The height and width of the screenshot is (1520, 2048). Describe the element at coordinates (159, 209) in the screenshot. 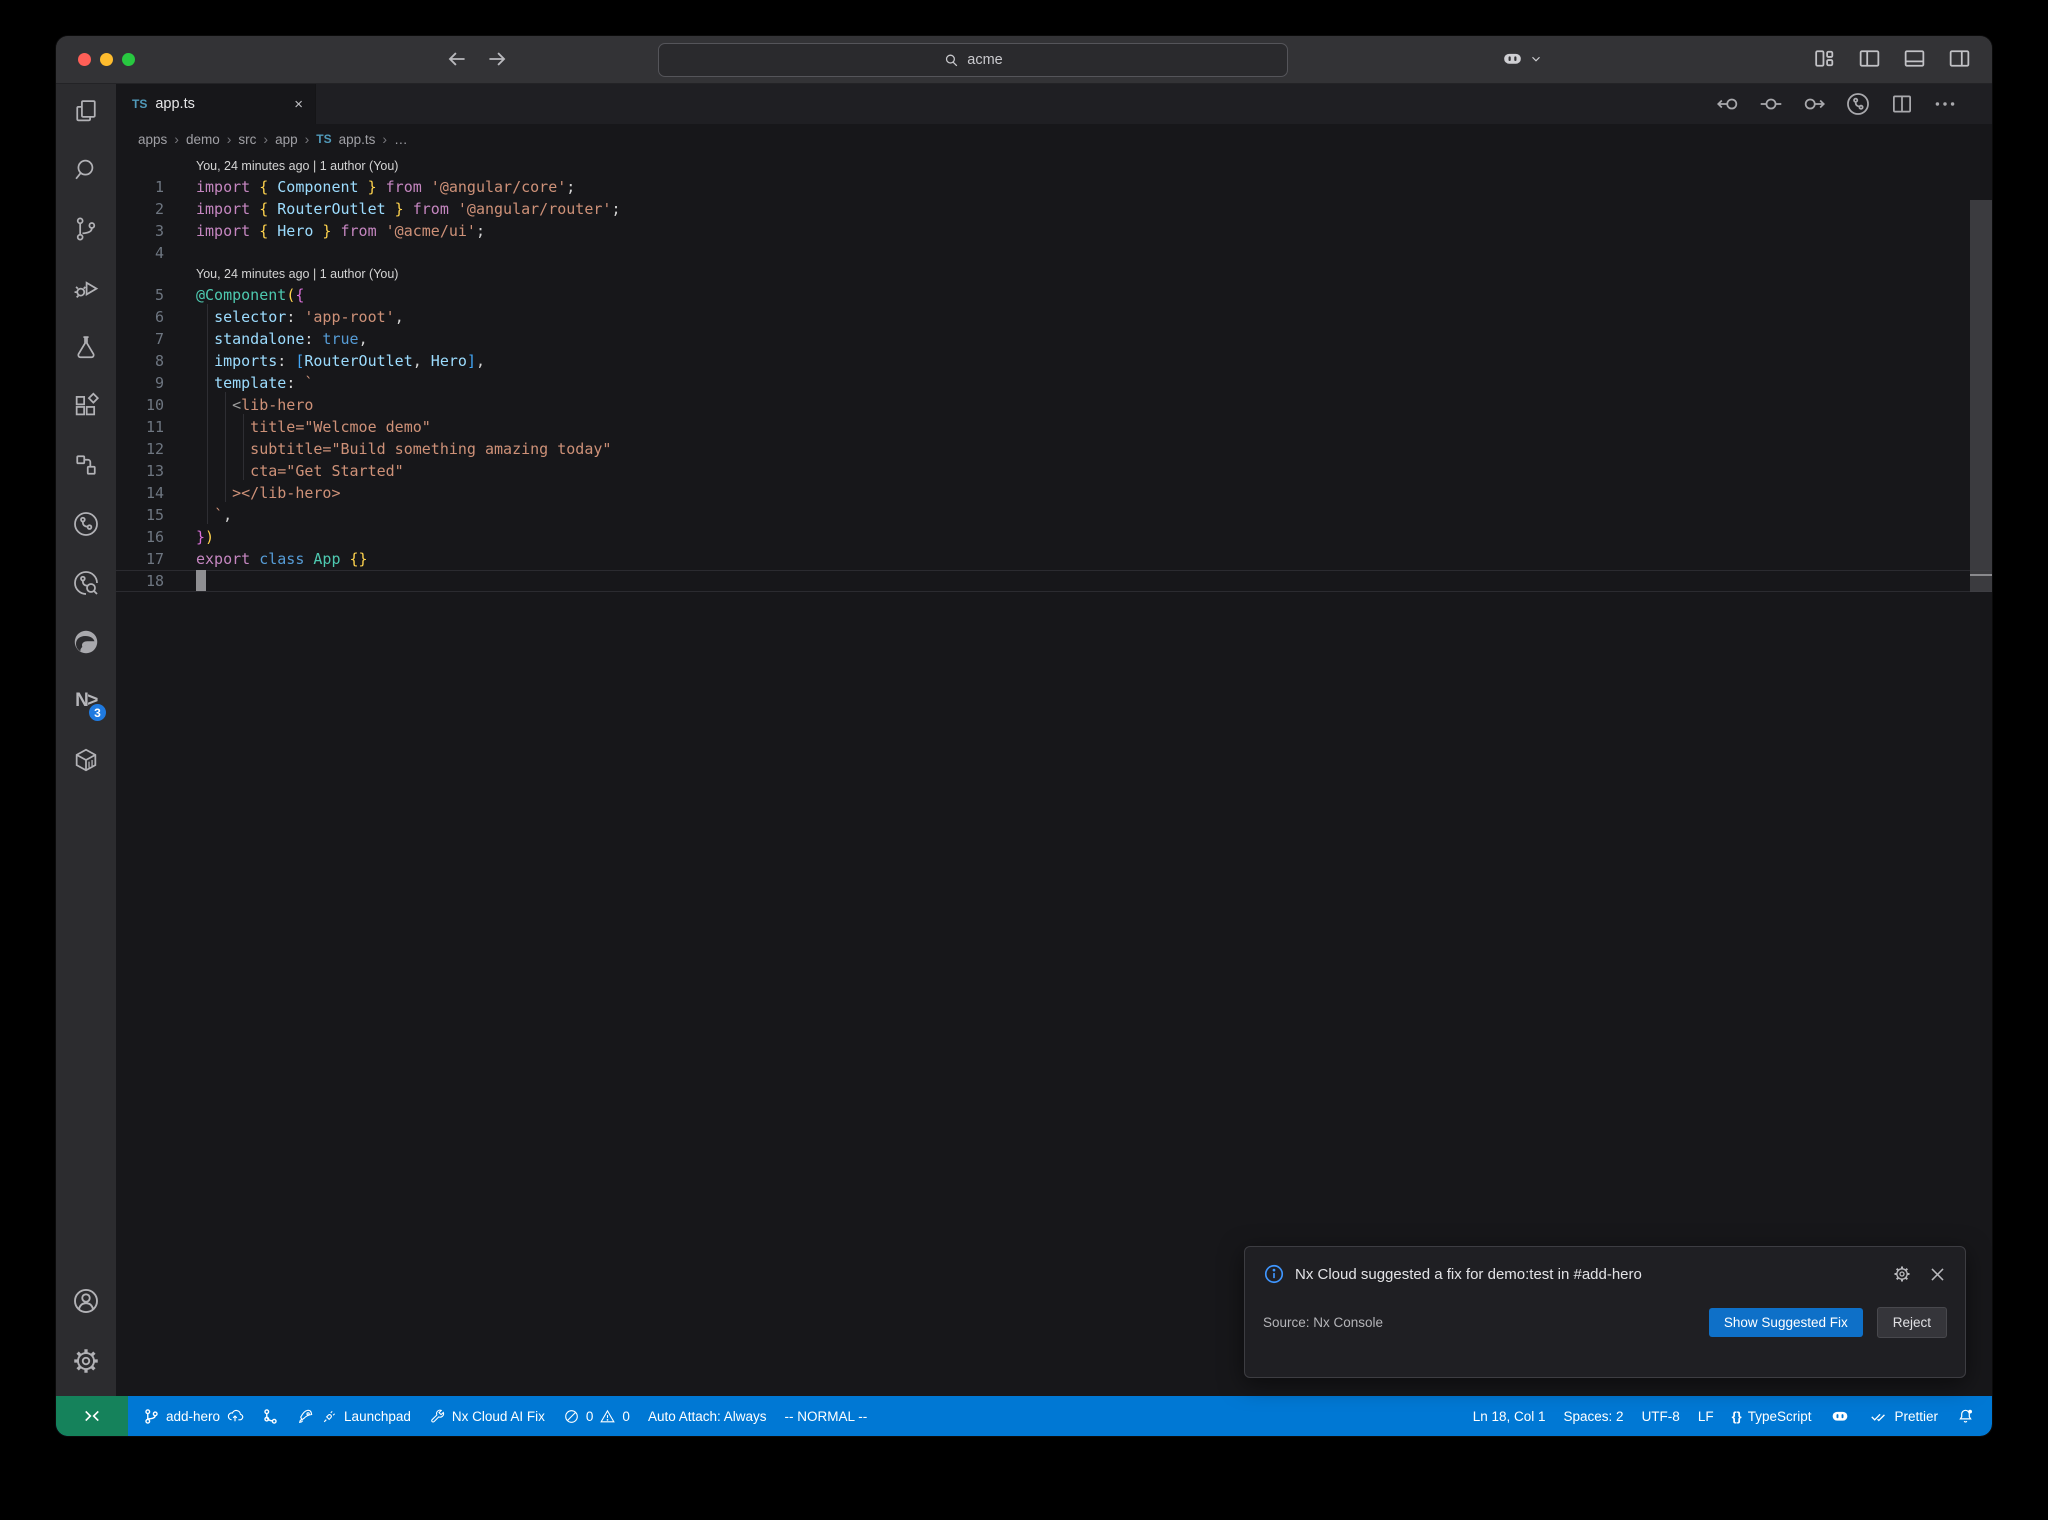

I see `line-number: 2` at that location.